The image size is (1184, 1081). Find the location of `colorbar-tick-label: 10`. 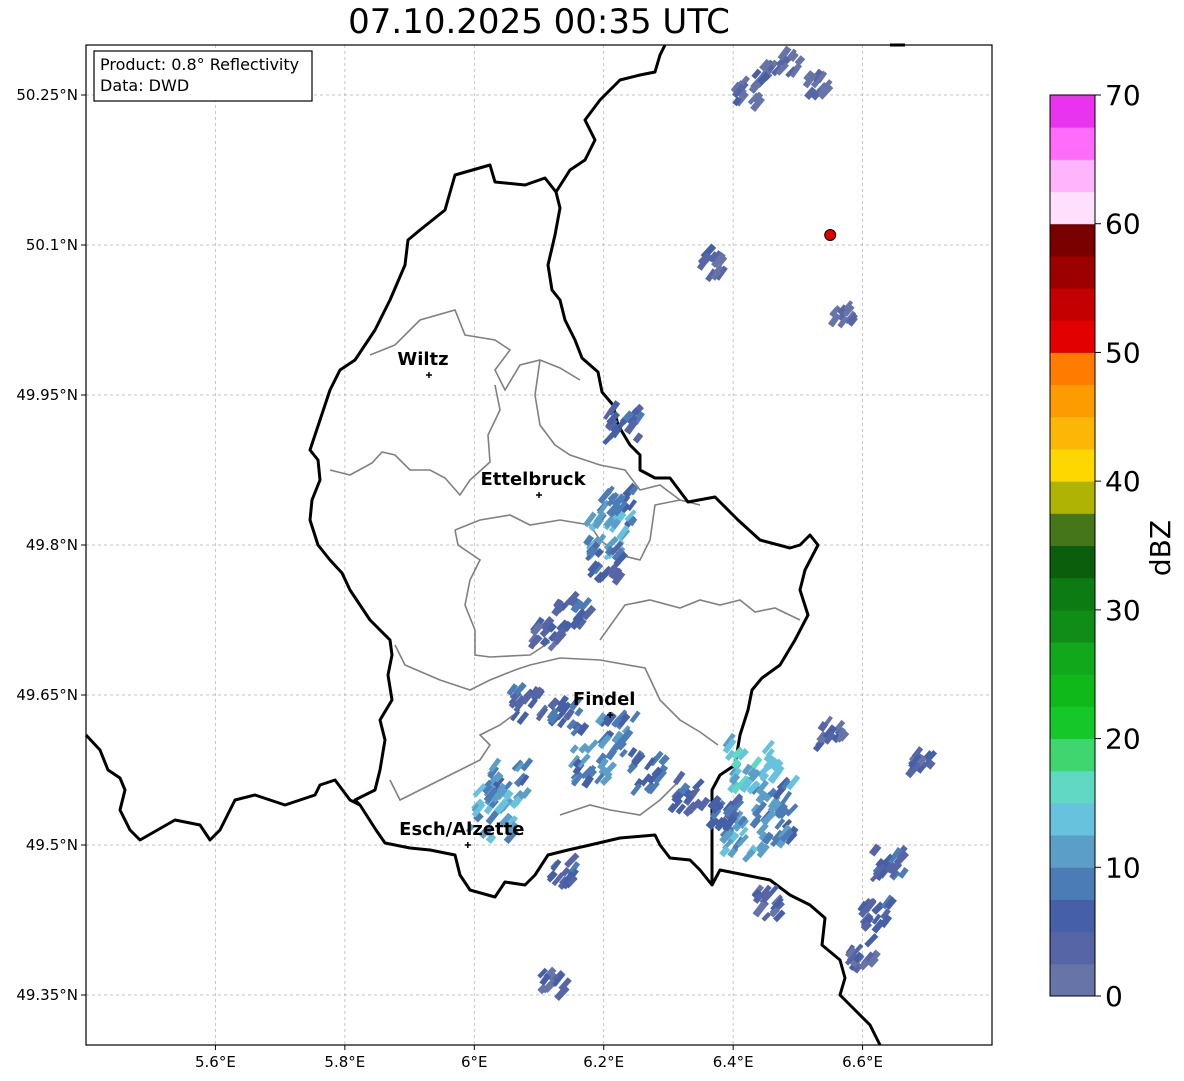

colorbar-tick-label: 10 is located at coordinates (1123, 867).